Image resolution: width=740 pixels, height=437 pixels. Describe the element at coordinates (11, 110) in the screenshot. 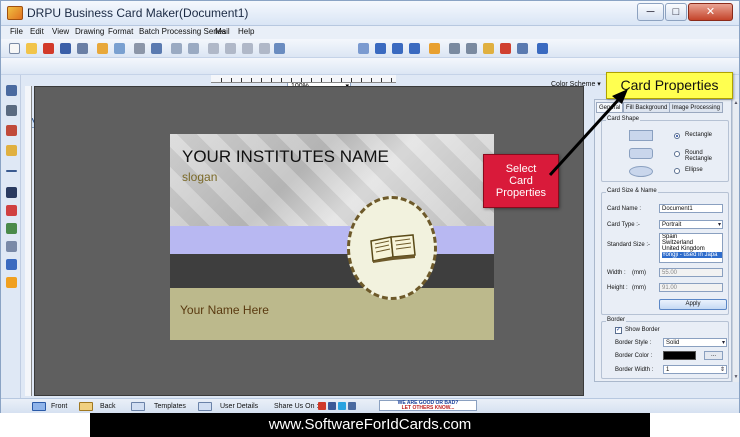

I see `pencil-tool-icon` at that location.